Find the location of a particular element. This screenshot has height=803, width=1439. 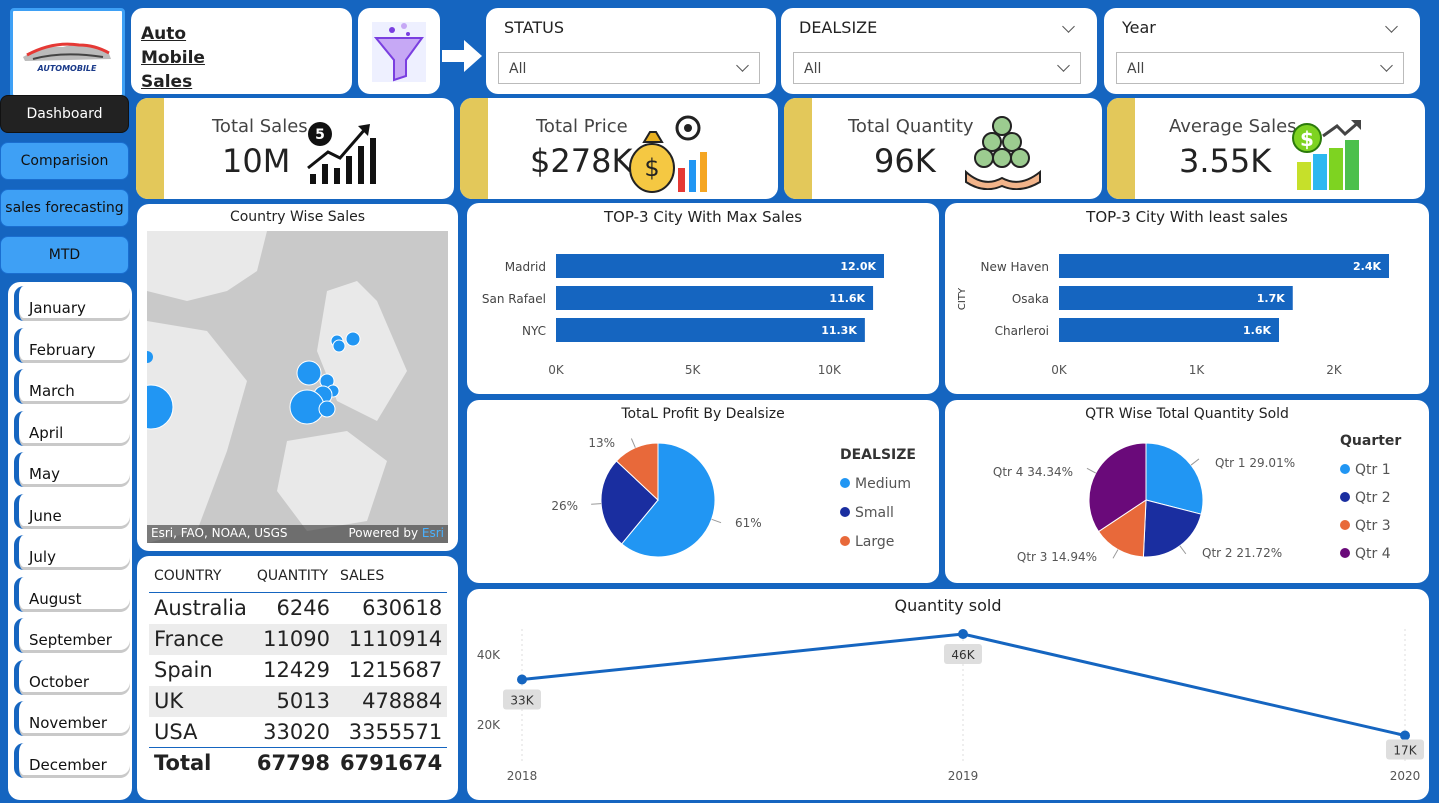

bar-data-label: 1.7K is located at coordinates (1271, 298).